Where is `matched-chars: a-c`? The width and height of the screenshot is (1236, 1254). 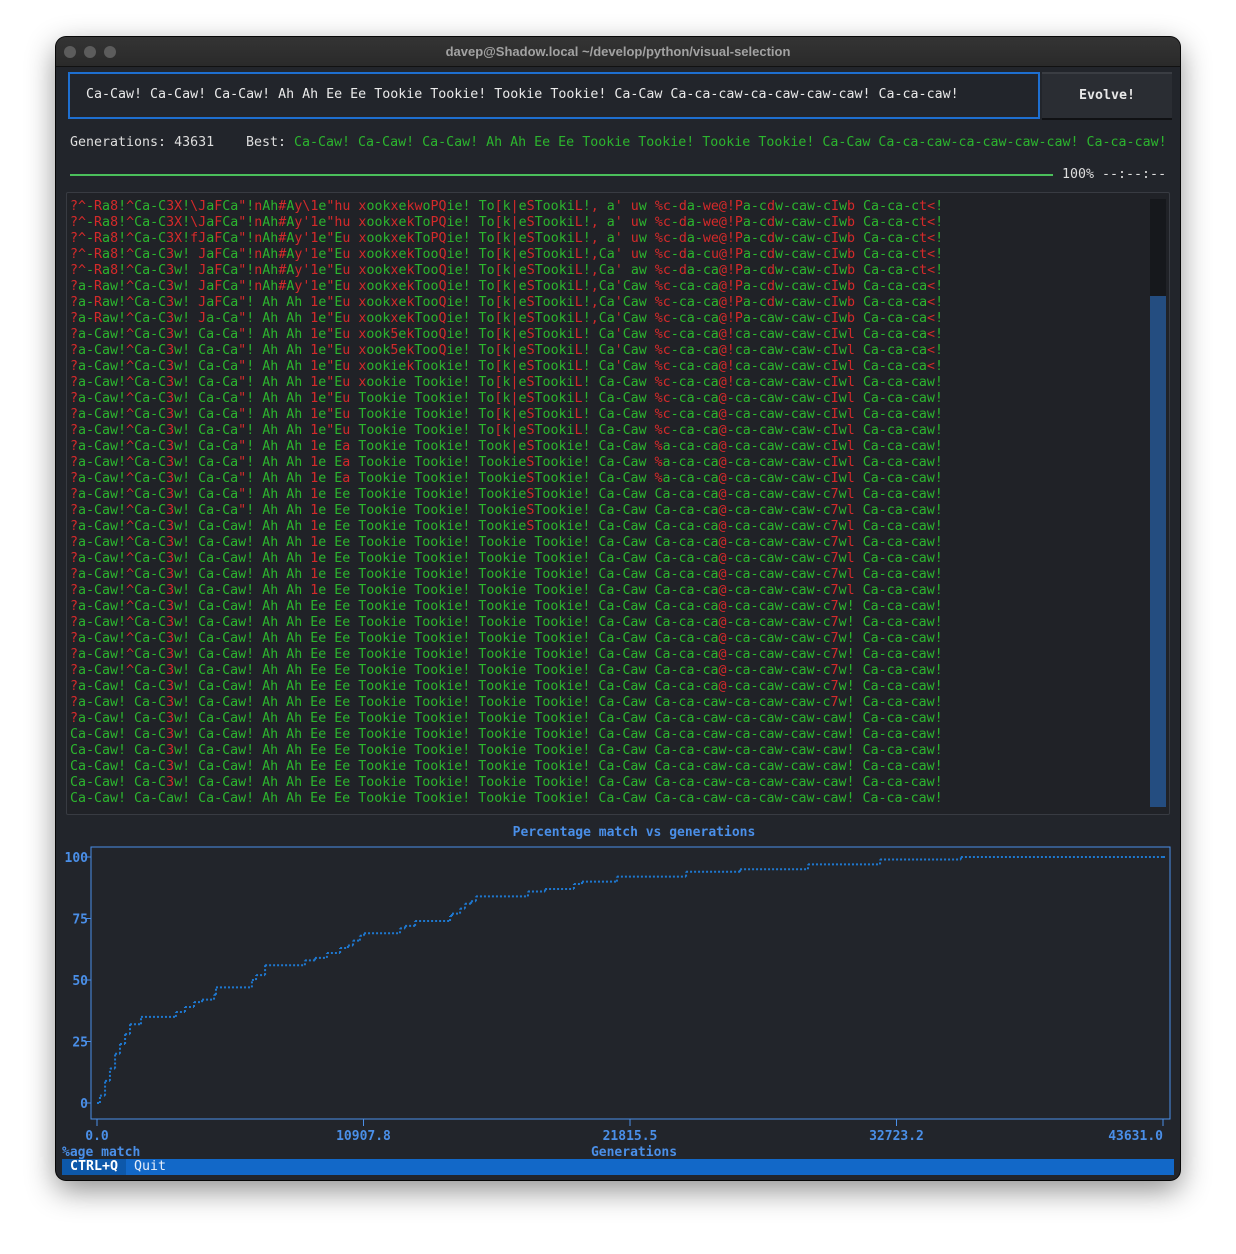 matched-chars: a-c is located at coordinates (754, 254).